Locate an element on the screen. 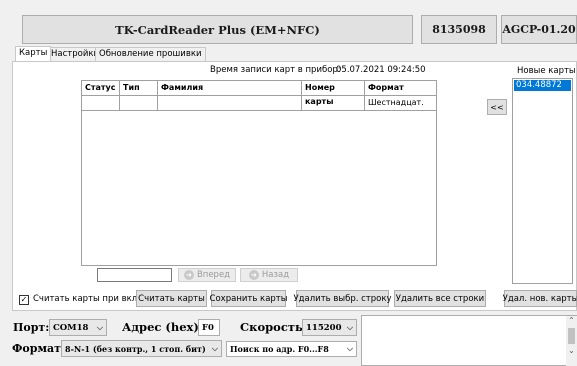  table-cell-type is located at coordinates (139, 103).